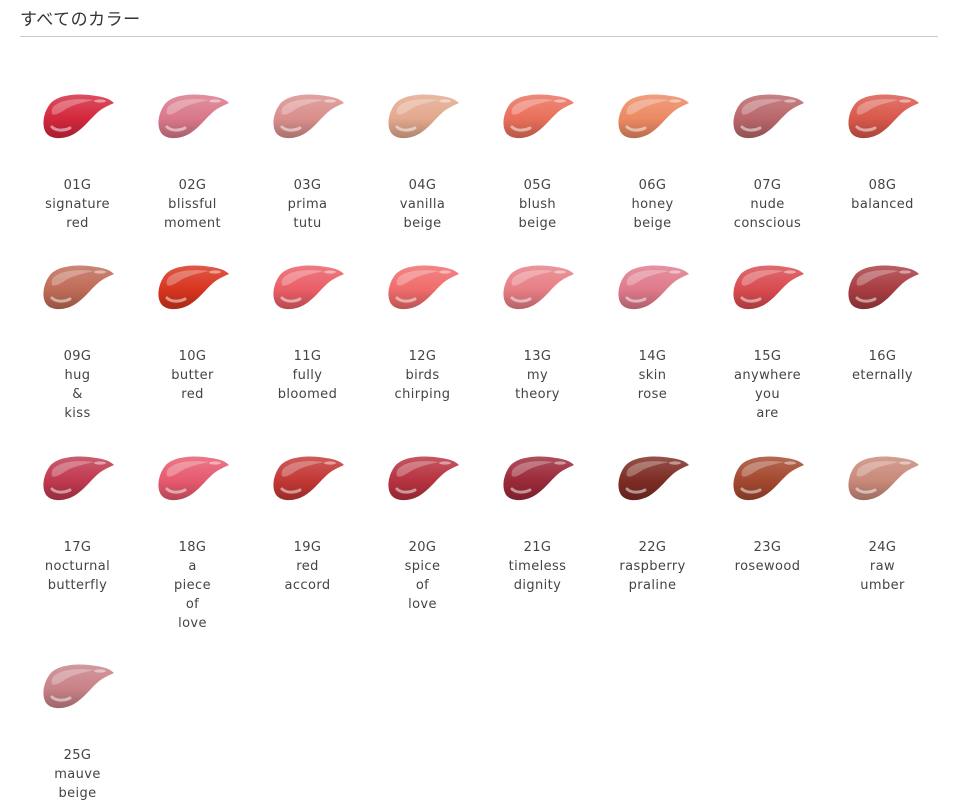 The image size is (962, 806). What do you see at coordinates (767, 185) in the screenshot?
I see `swatch-code: 07G` at bounding box center [767, 185].